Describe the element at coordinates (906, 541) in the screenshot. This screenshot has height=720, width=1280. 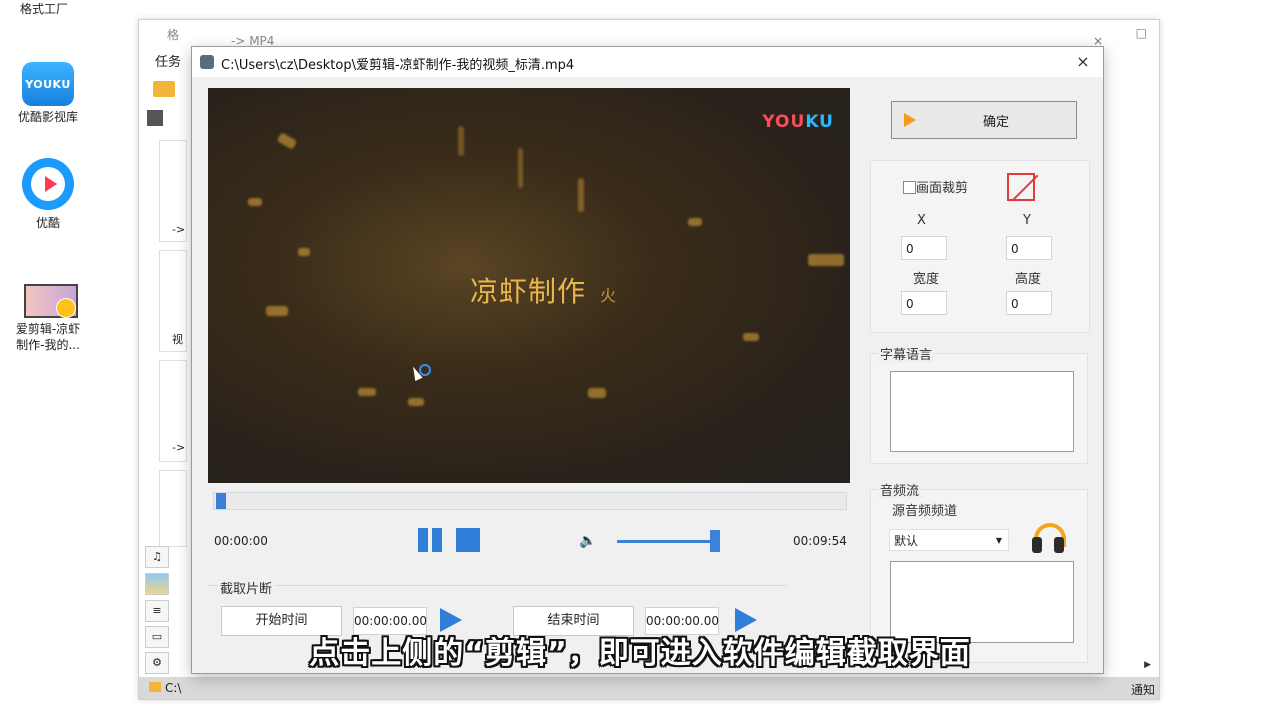
I see `audio-channel-value: 默认` at that location.